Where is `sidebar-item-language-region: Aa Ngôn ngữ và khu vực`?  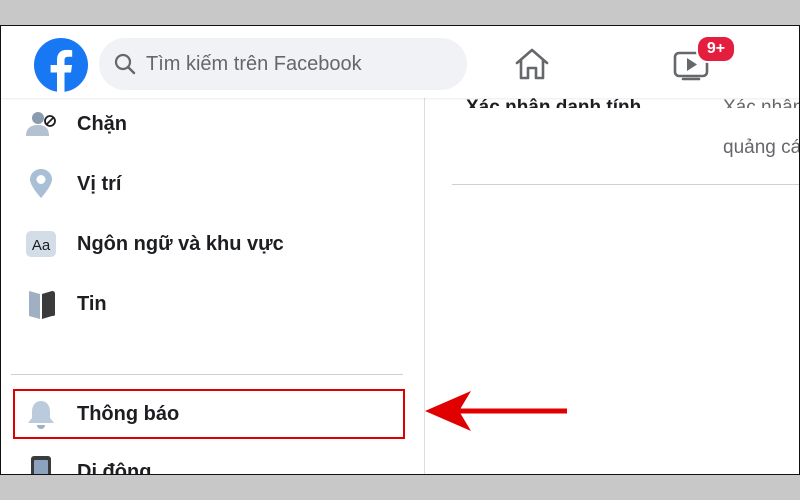 sidebar-item-language-region: Aa Ngôn ngữ và khu vực is located at coordinates (215, 244).